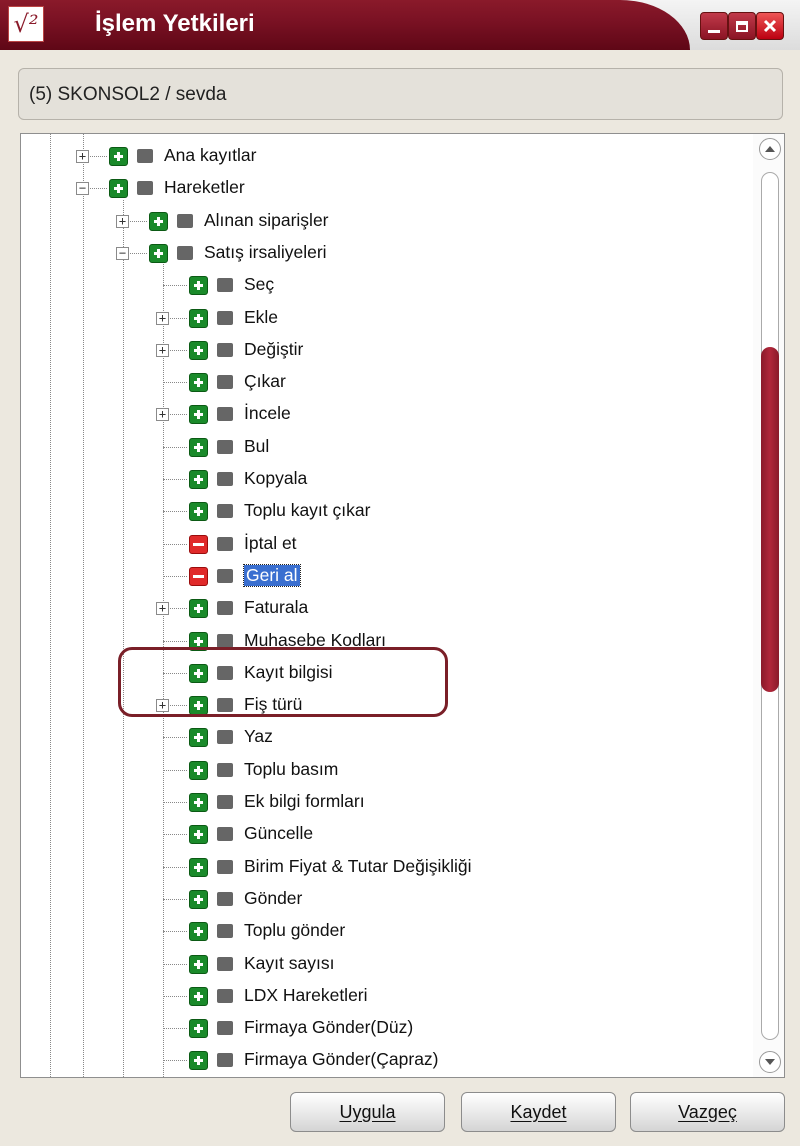 The height and width of the screenshot is (1146, 800). What do you see at coordinates (386, 931) in the screenshot?
I see `tree-row: Toplu gönder` at bounding box center [386, 931].